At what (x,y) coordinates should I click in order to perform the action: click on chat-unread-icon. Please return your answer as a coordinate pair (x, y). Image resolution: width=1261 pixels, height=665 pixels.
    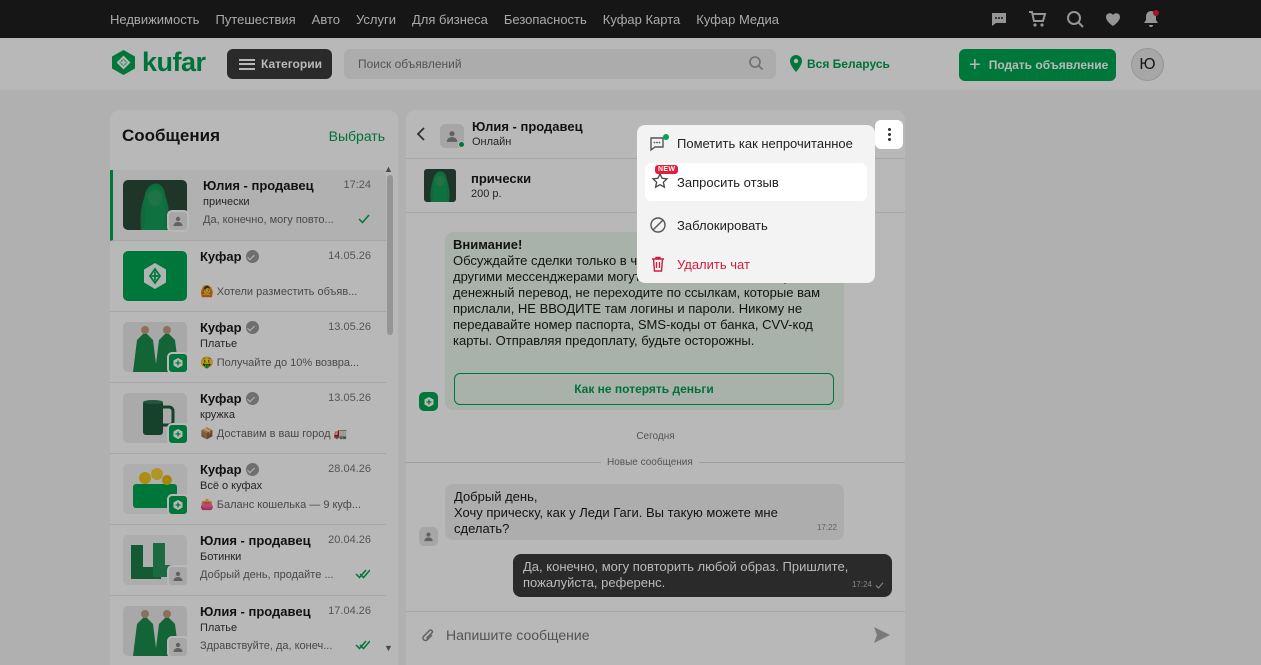
    Looking at the image, I should click on (659, 143).